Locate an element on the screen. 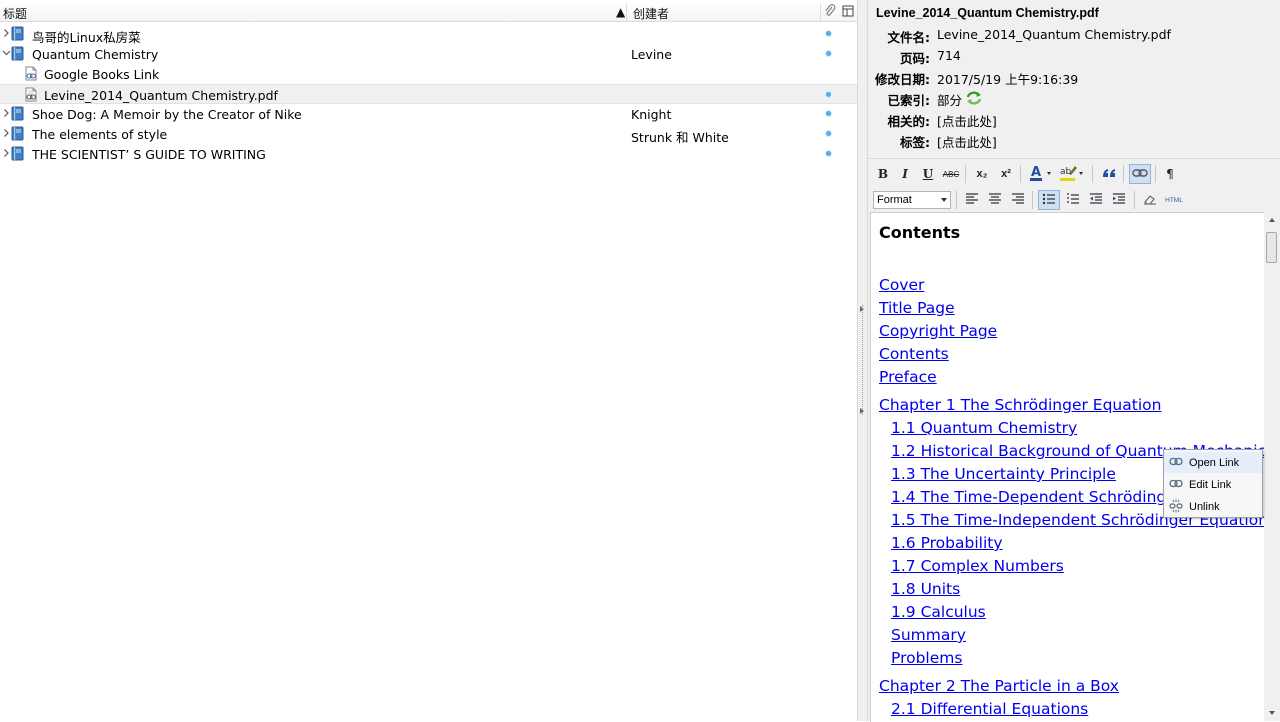 The width and height of the screenshot is (1280, 722). note-editor-toolbar: B I U ABC x₂ x² A ab ¶ Format HTML is located at coordinates (1074, 185).